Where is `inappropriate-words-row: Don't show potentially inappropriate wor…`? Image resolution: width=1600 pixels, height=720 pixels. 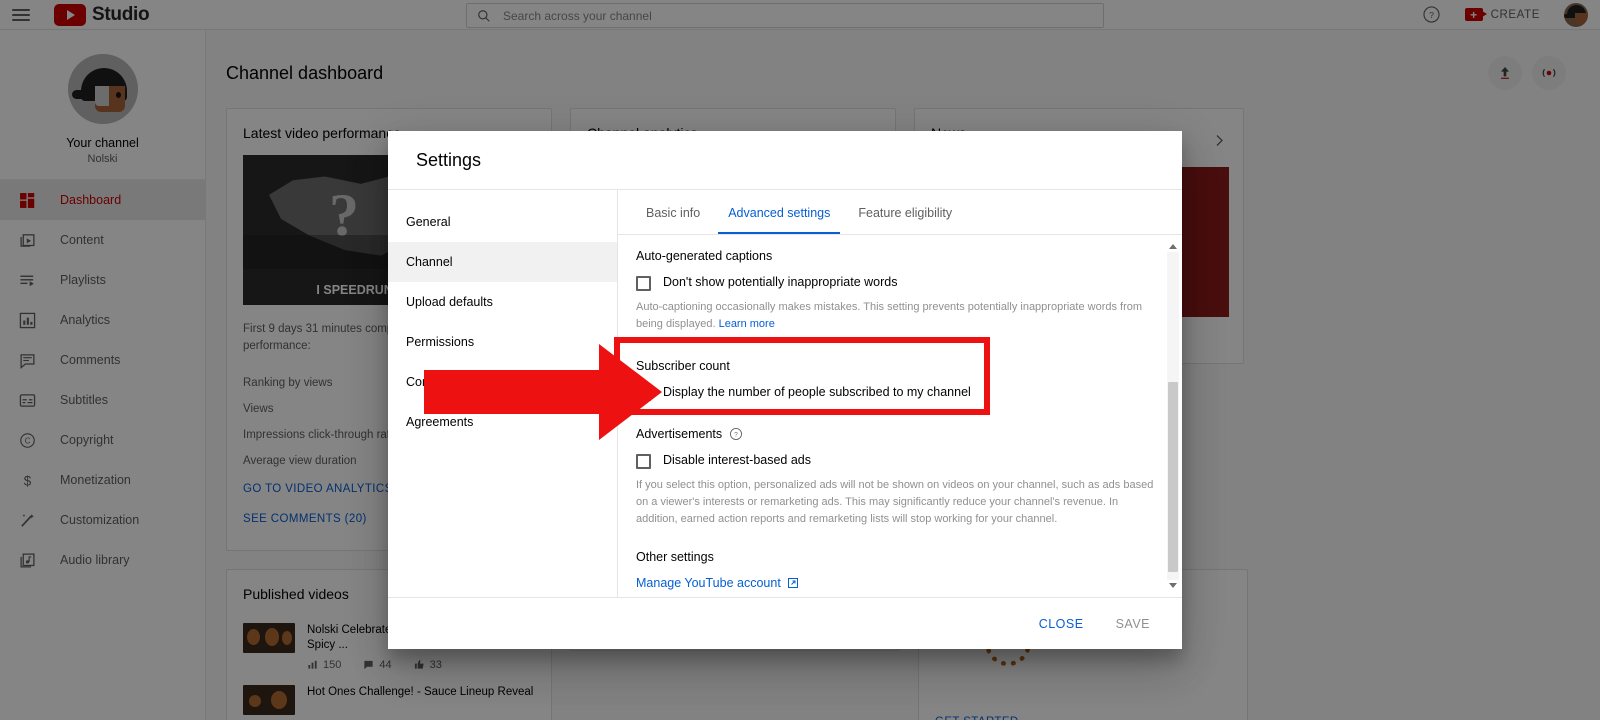
inappropriate-words-row: Don't show potentially inappropriate wor… is located at coordinates (896, 283).